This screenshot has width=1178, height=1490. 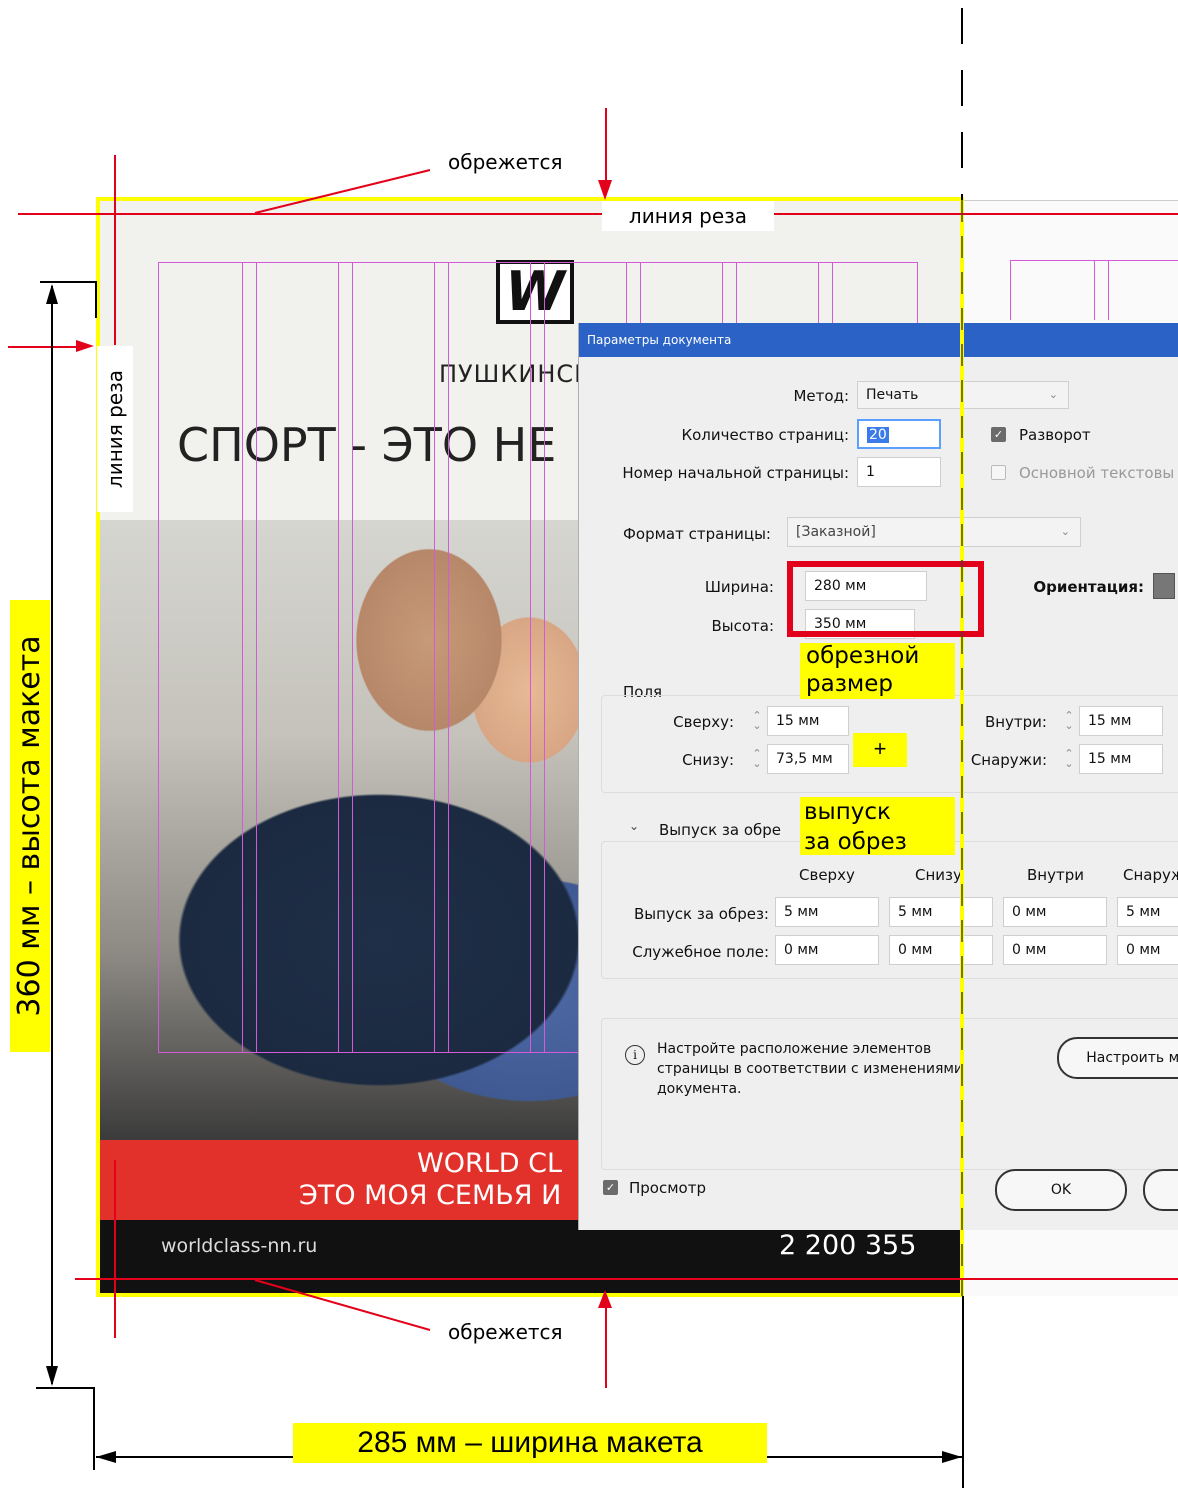 I want to click on trim-size-note-line-2: размер, so click(x=850, y=684).